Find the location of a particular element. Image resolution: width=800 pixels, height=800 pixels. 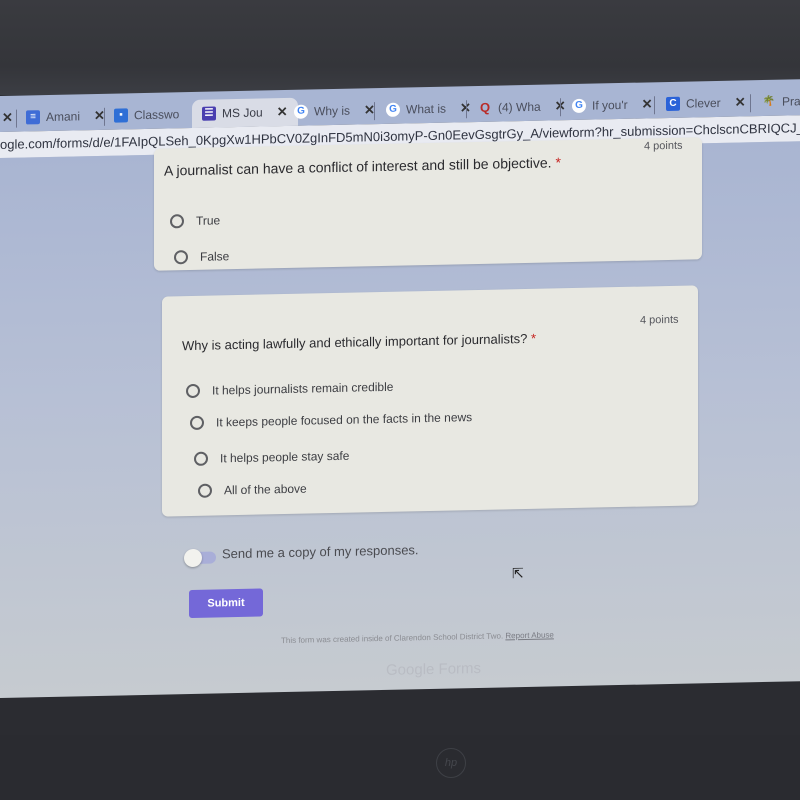

tab-label: If you'r is located at coordinates (610, 105).